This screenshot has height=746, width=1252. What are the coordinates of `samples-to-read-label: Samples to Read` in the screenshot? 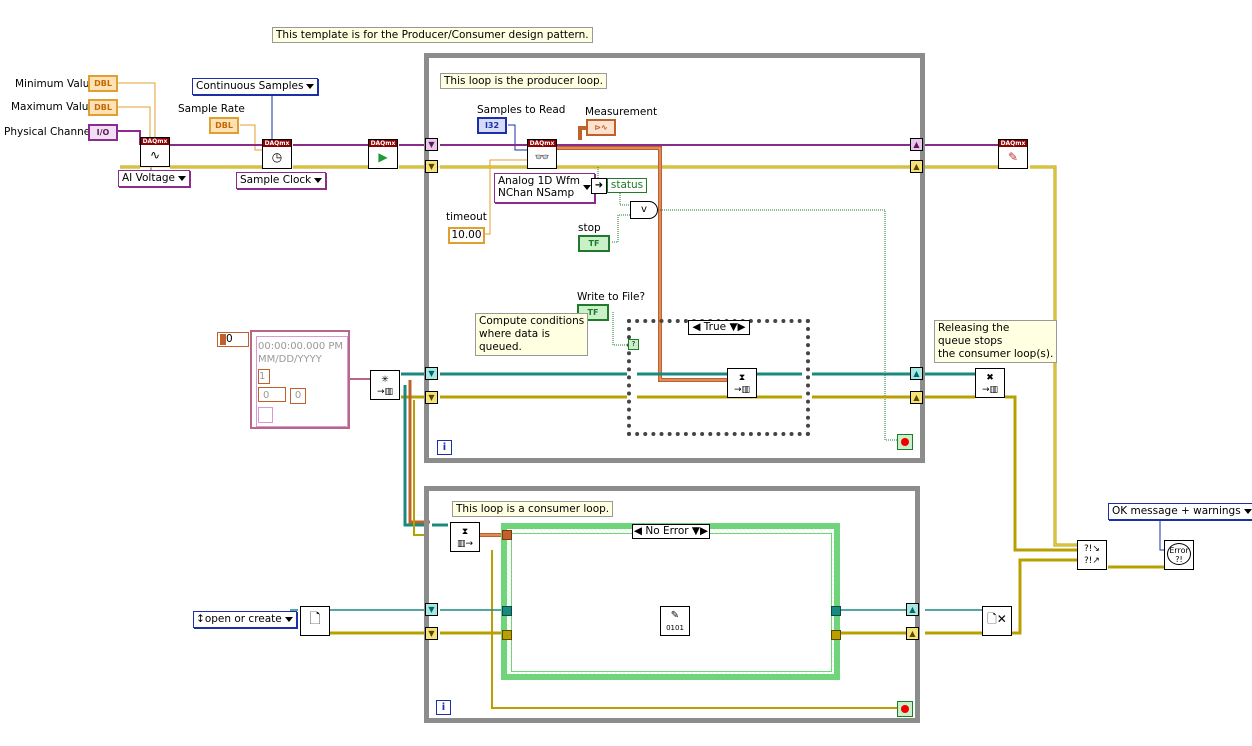 It's located at (521, 110).